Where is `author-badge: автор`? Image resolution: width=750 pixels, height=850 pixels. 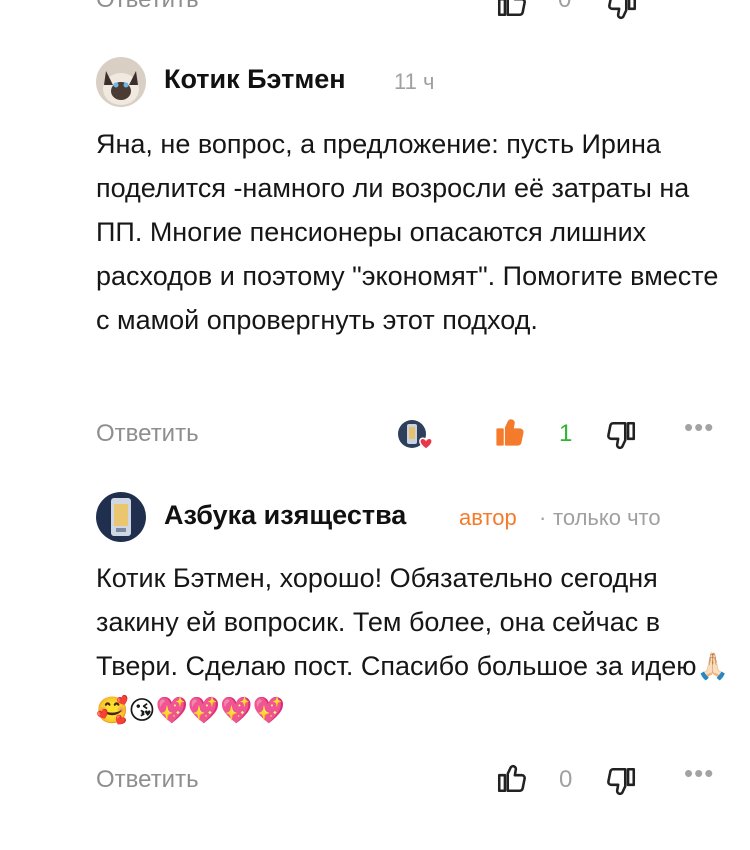
author-badge: автор is located at coordinates (488, 517).